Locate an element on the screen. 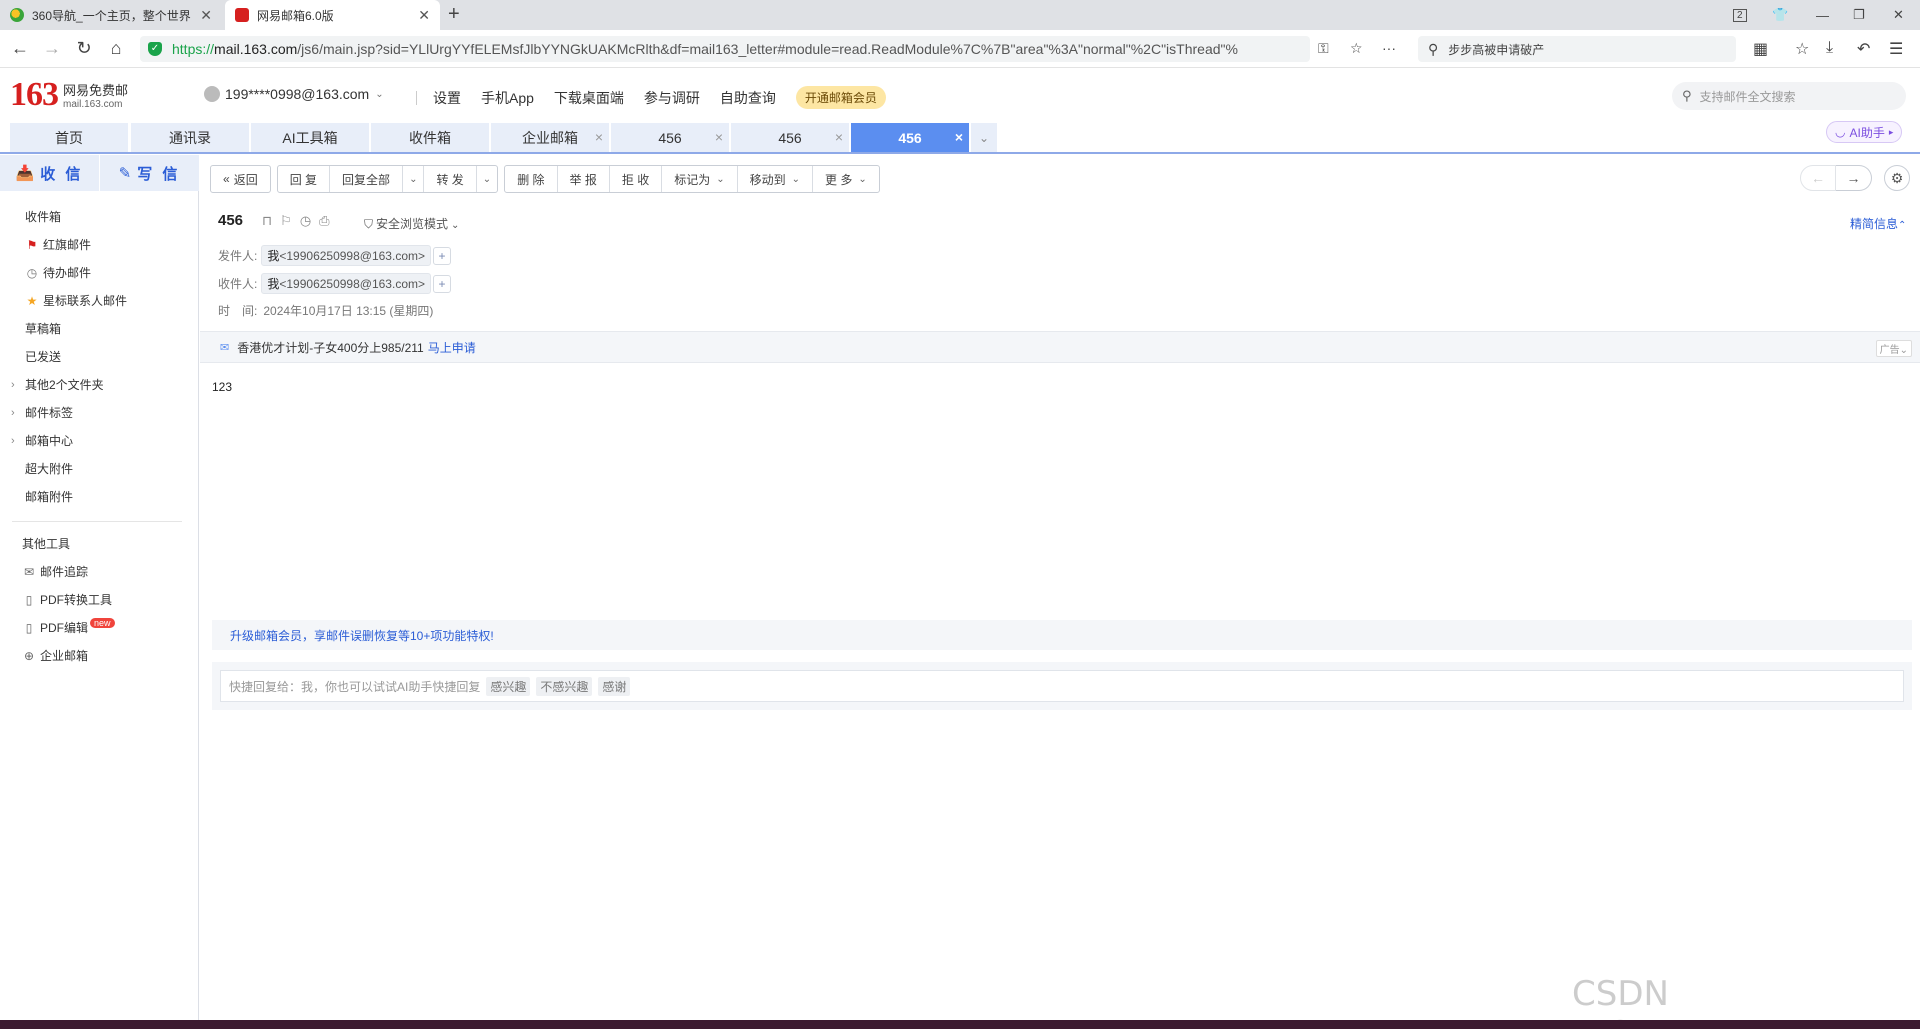  sidebar-item-large-attachments: 超大附件 is located at coordinates (49, 468).